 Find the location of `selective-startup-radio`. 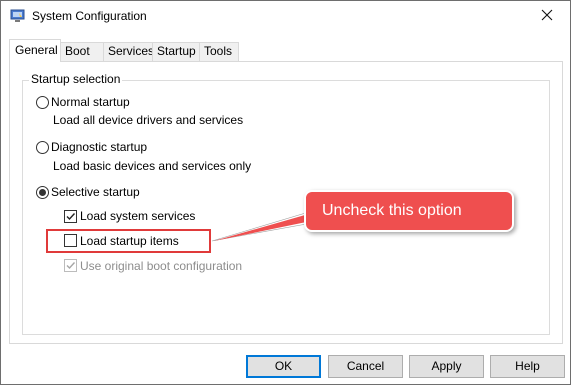

selective-startup-radio is located at coordinates (42, 192).